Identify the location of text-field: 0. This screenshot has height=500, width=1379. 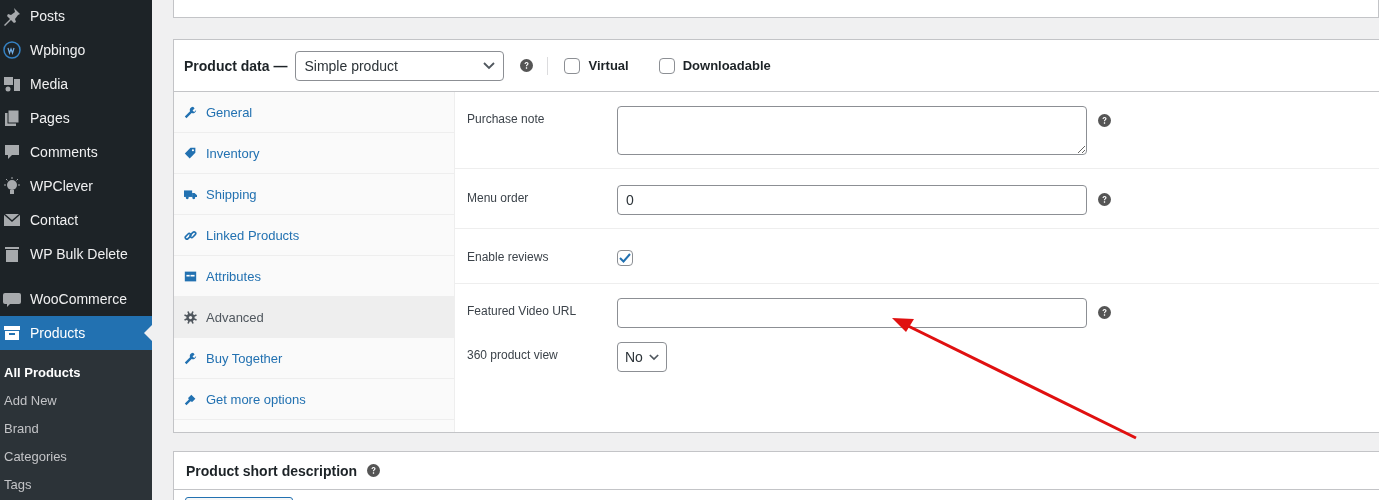
(852, 200).